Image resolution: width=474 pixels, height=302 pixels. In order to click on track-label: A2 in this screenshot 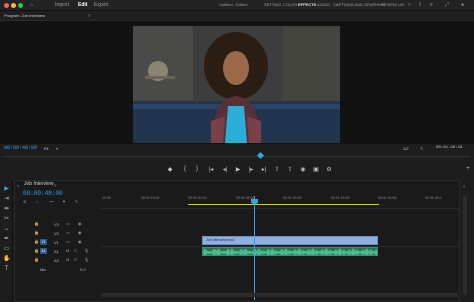, I will do `click(56, 260)`.